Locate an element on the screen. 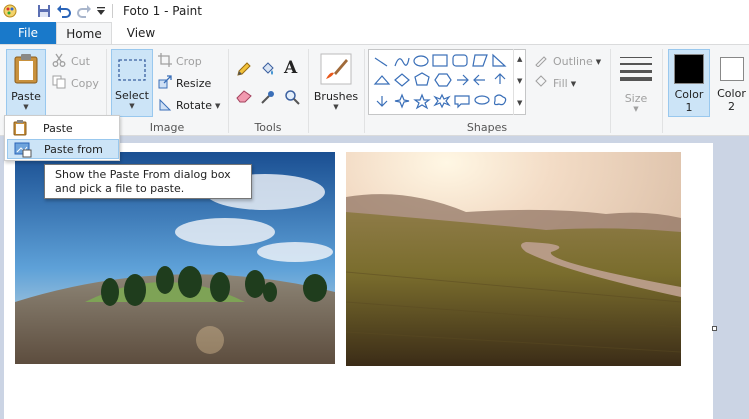  eraser-icon is located at coordinates (244, 97).